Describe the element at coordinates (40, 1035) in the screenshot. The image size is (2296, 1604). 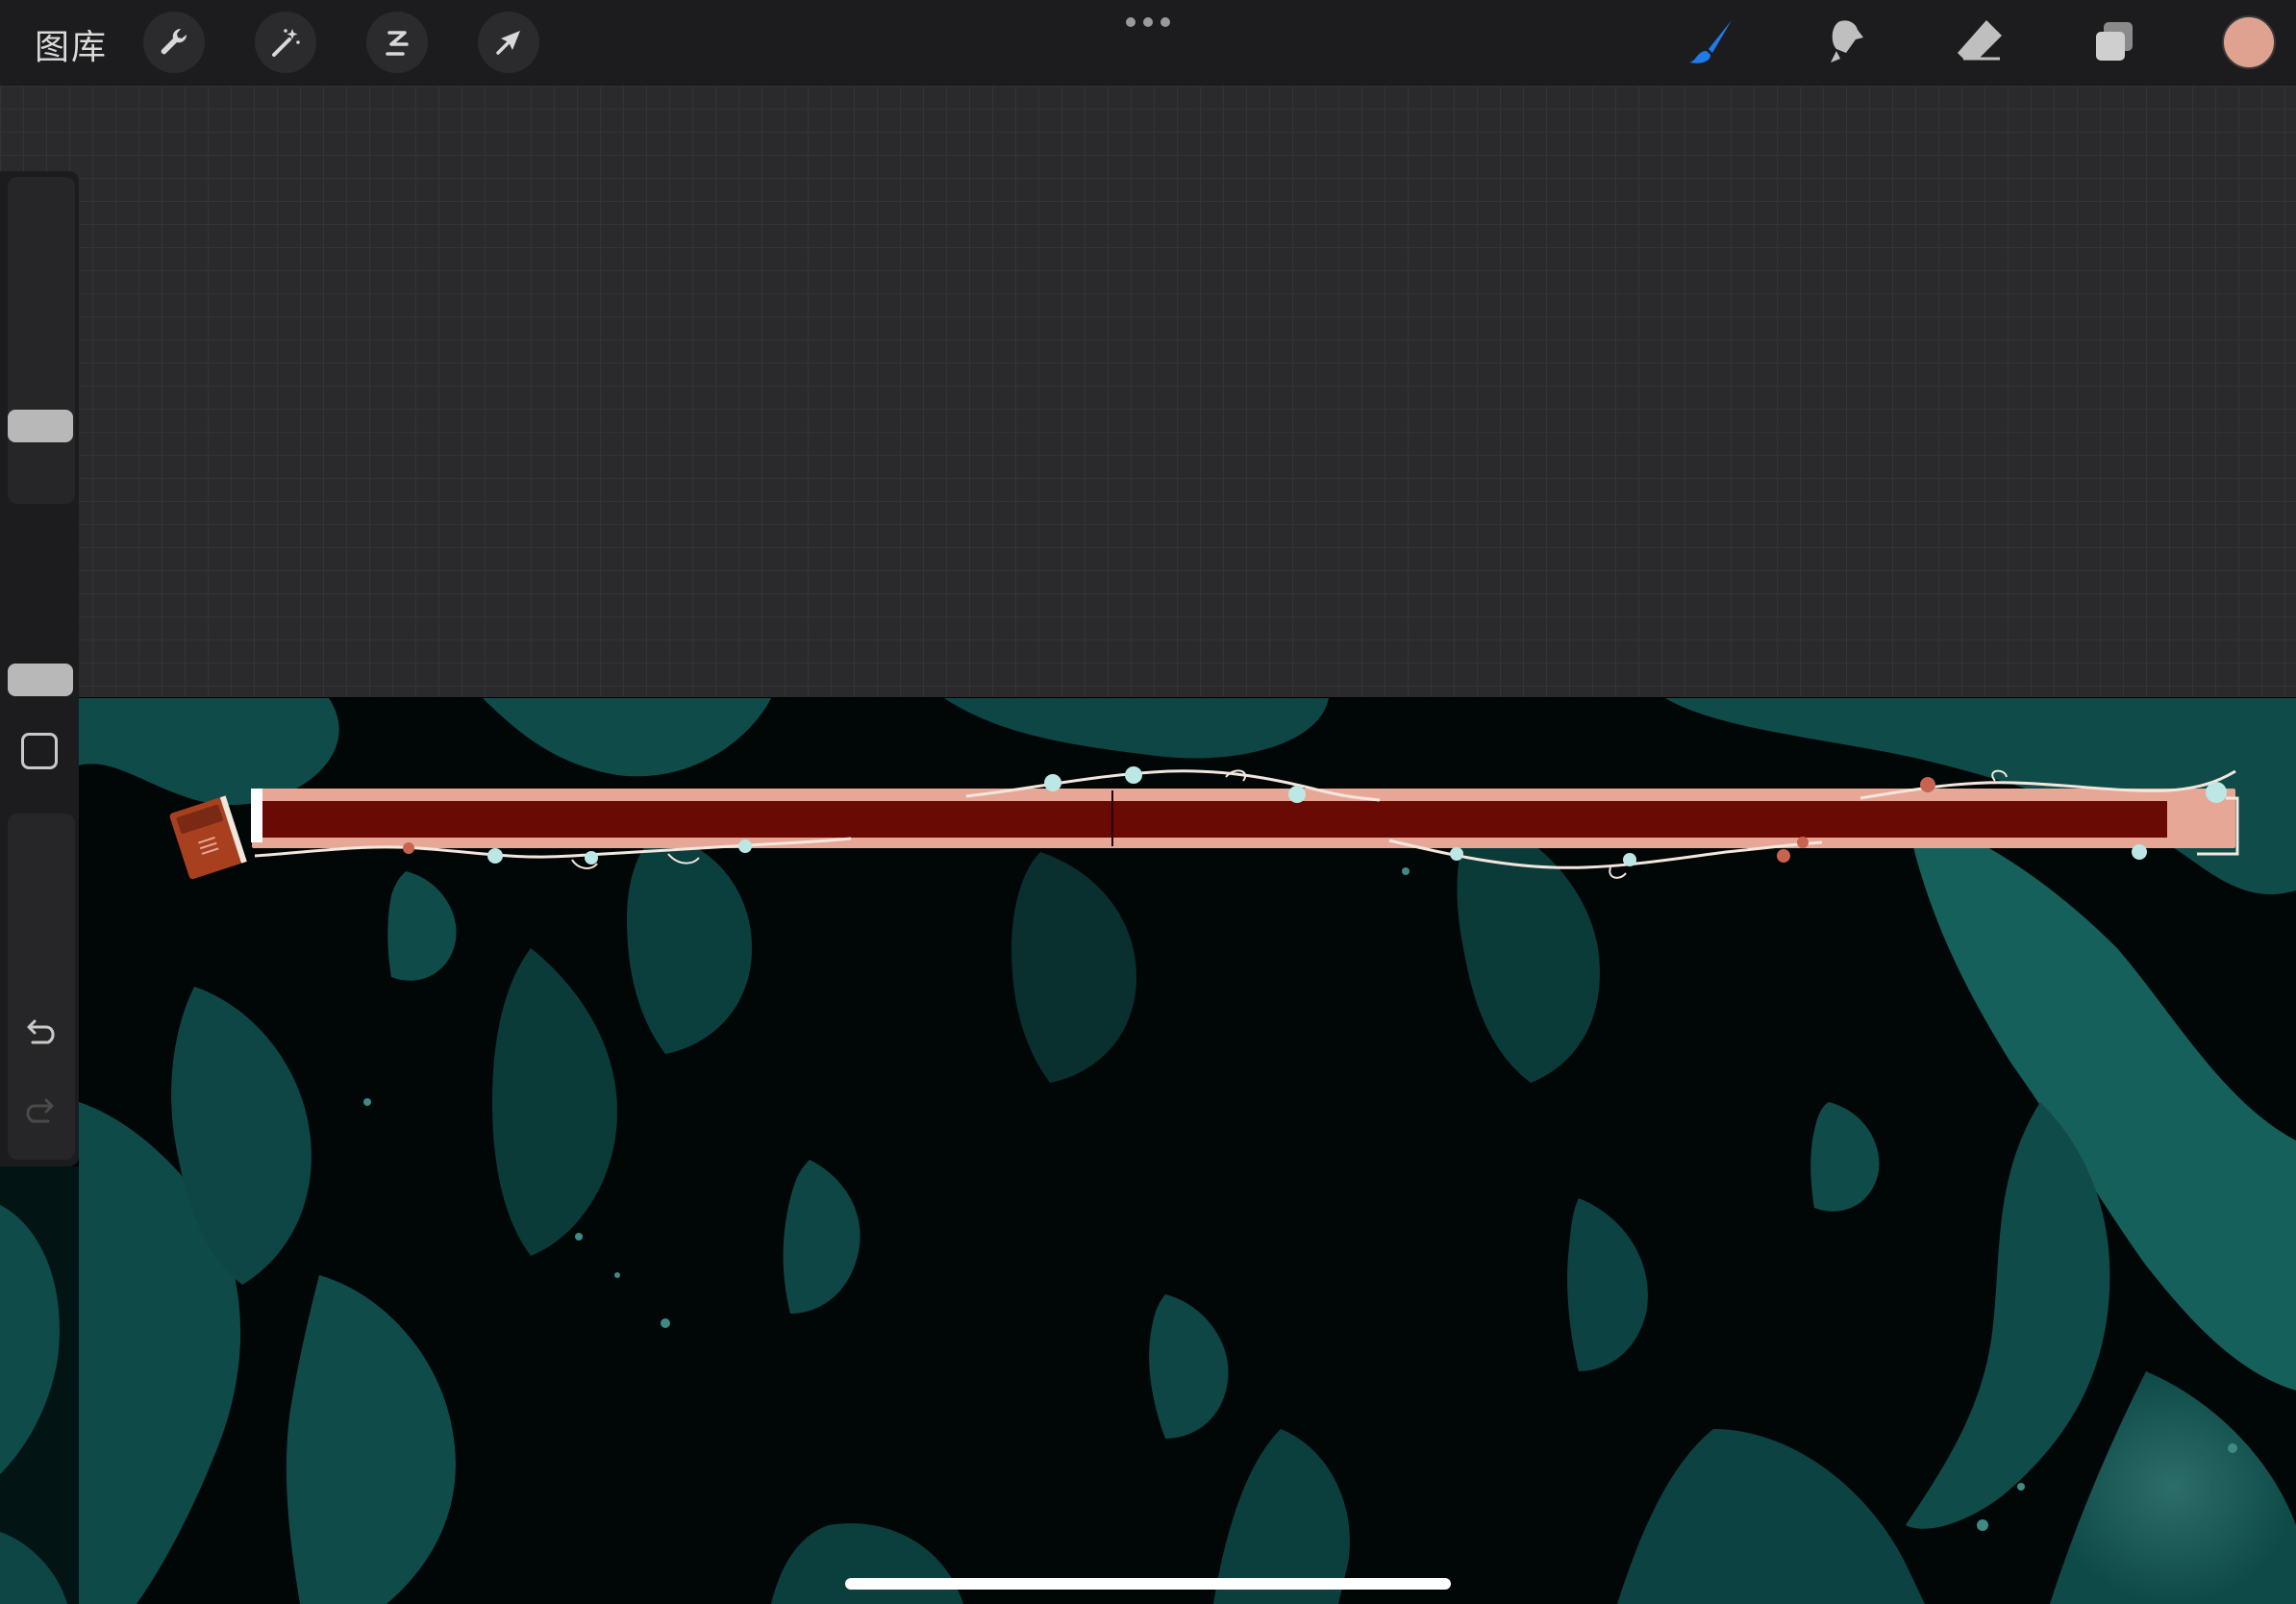
I see `undo-icon` at that location.